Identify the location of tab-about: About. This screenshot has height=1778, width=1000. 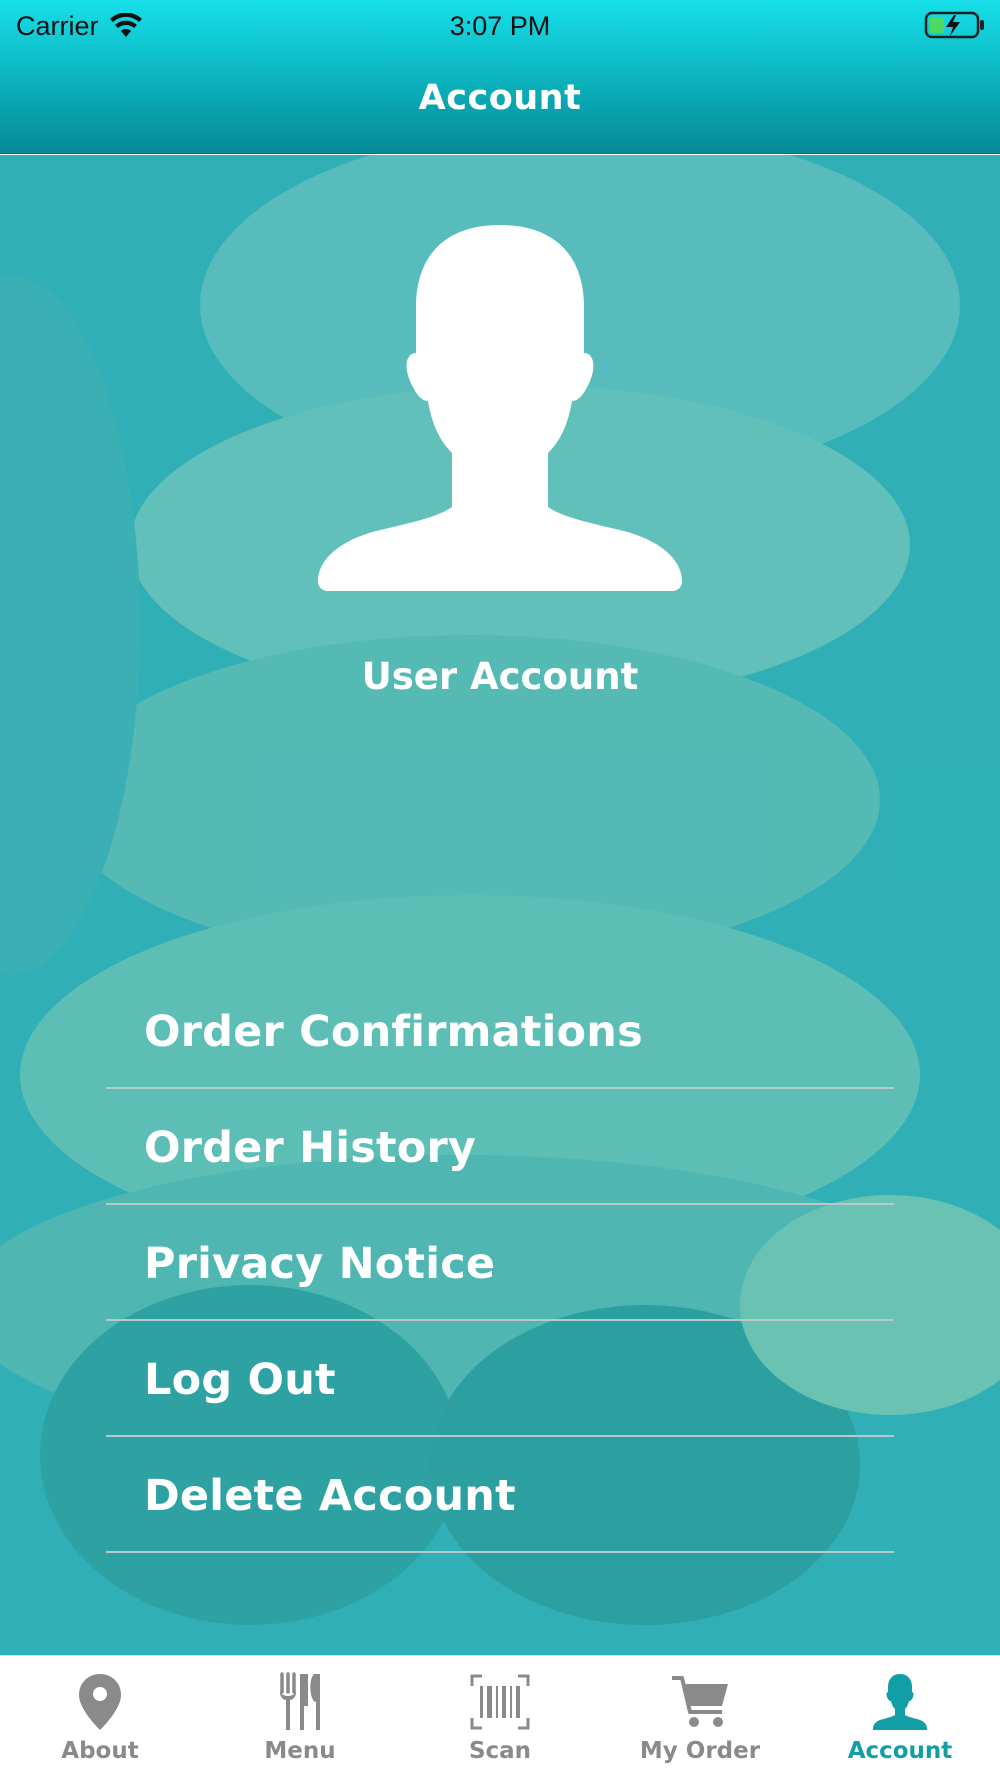
(100, 1717).